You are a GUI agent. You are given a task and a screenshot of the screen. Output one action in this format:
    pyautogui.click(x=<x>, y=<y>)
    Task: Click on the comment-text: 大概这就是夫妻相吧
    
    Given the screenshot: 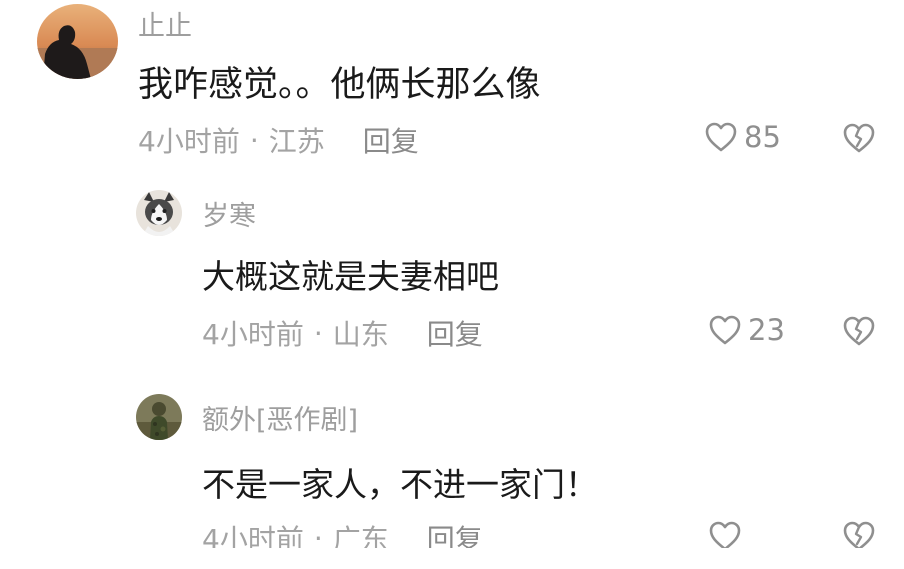 What is the action you would take?
    pyautogui.click(x=350, y=276)
    